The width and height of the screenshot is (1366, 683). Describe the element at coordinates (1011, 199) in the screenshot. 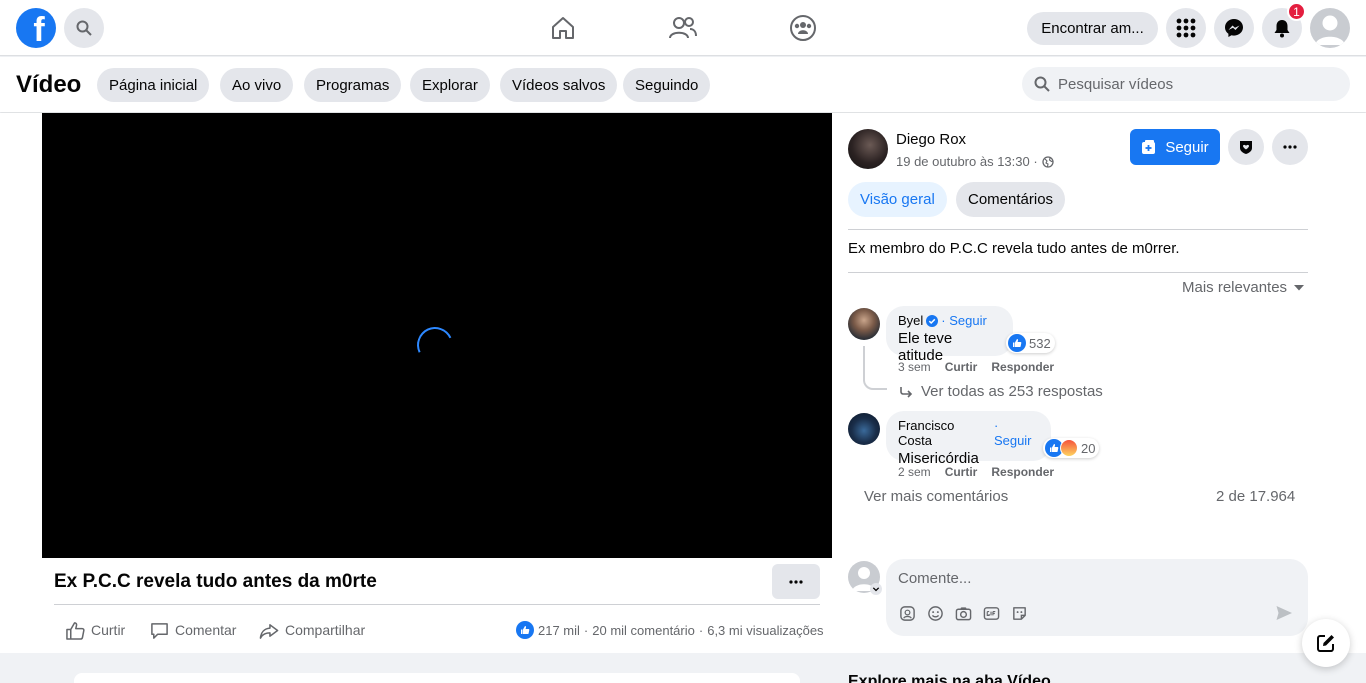

I see `tab-comments: Comentários` at that location.